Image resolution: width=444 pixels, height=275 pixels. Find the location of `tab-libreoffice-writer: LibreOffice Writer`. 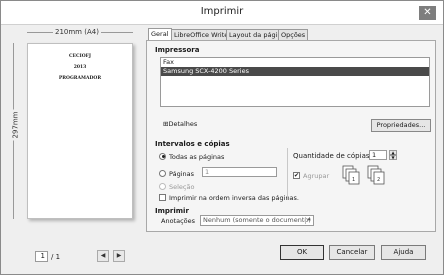

tab-libreoffice-writer: LibreOffice Writer is located at coordinates (202, 34).